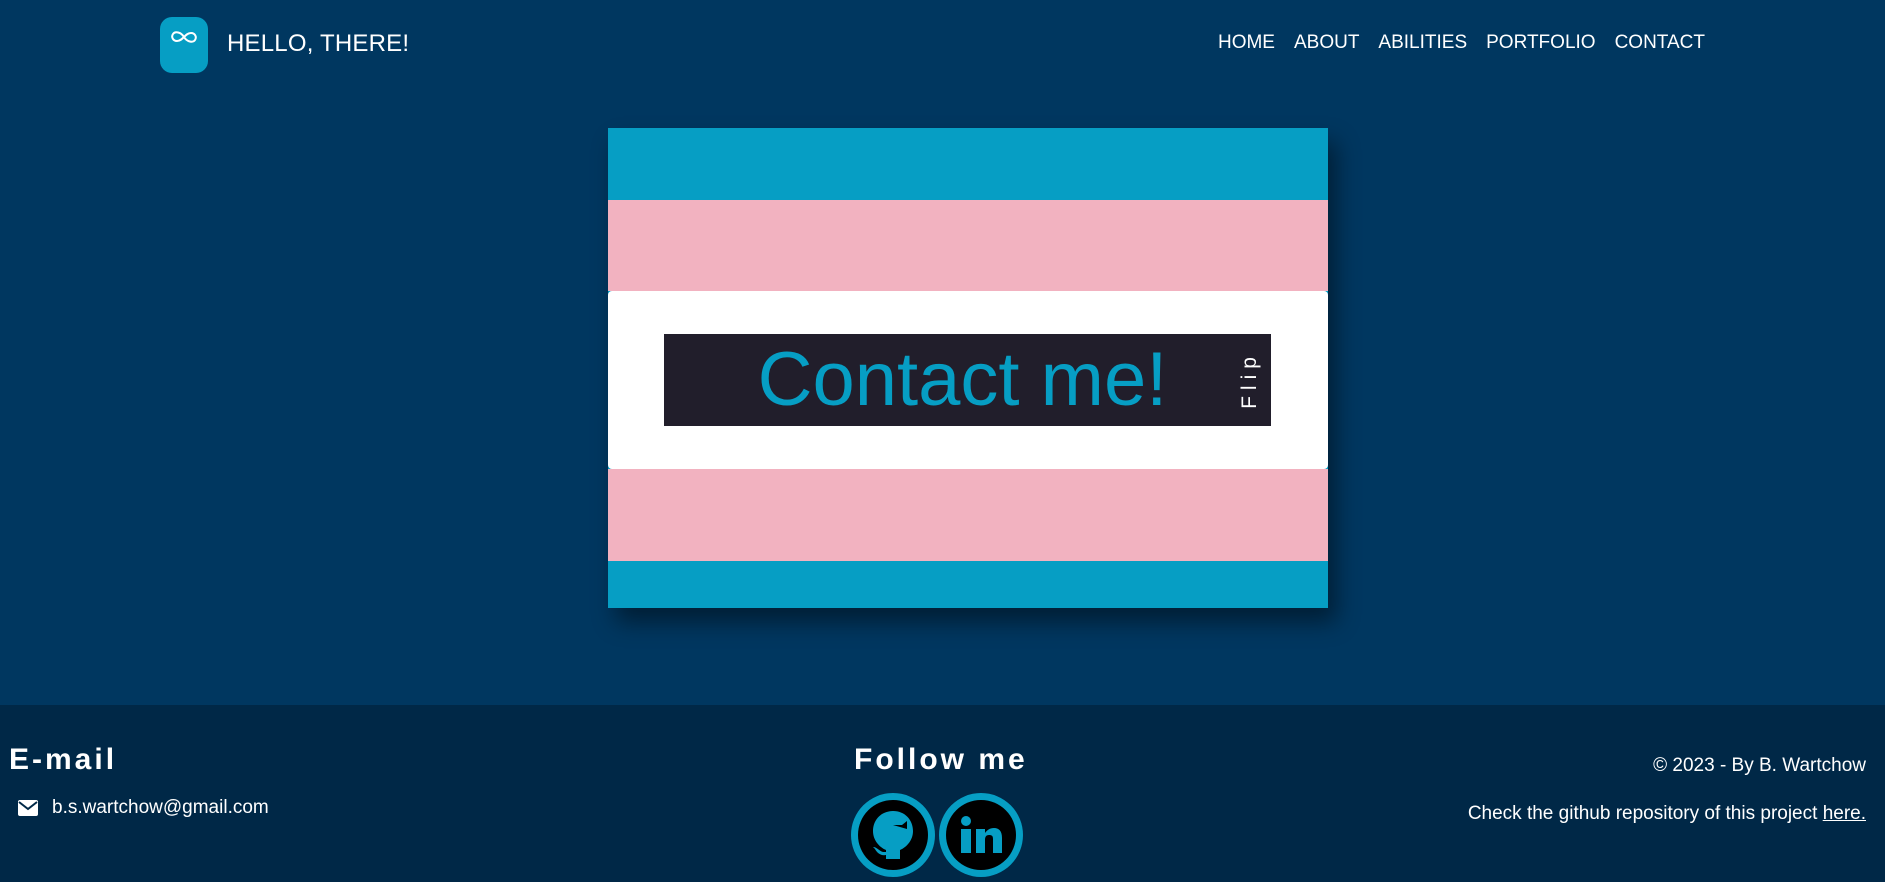 The width and height of the screenshot is (1885, 882). I want to click on flip-label: Flip, so click(1249, 380).